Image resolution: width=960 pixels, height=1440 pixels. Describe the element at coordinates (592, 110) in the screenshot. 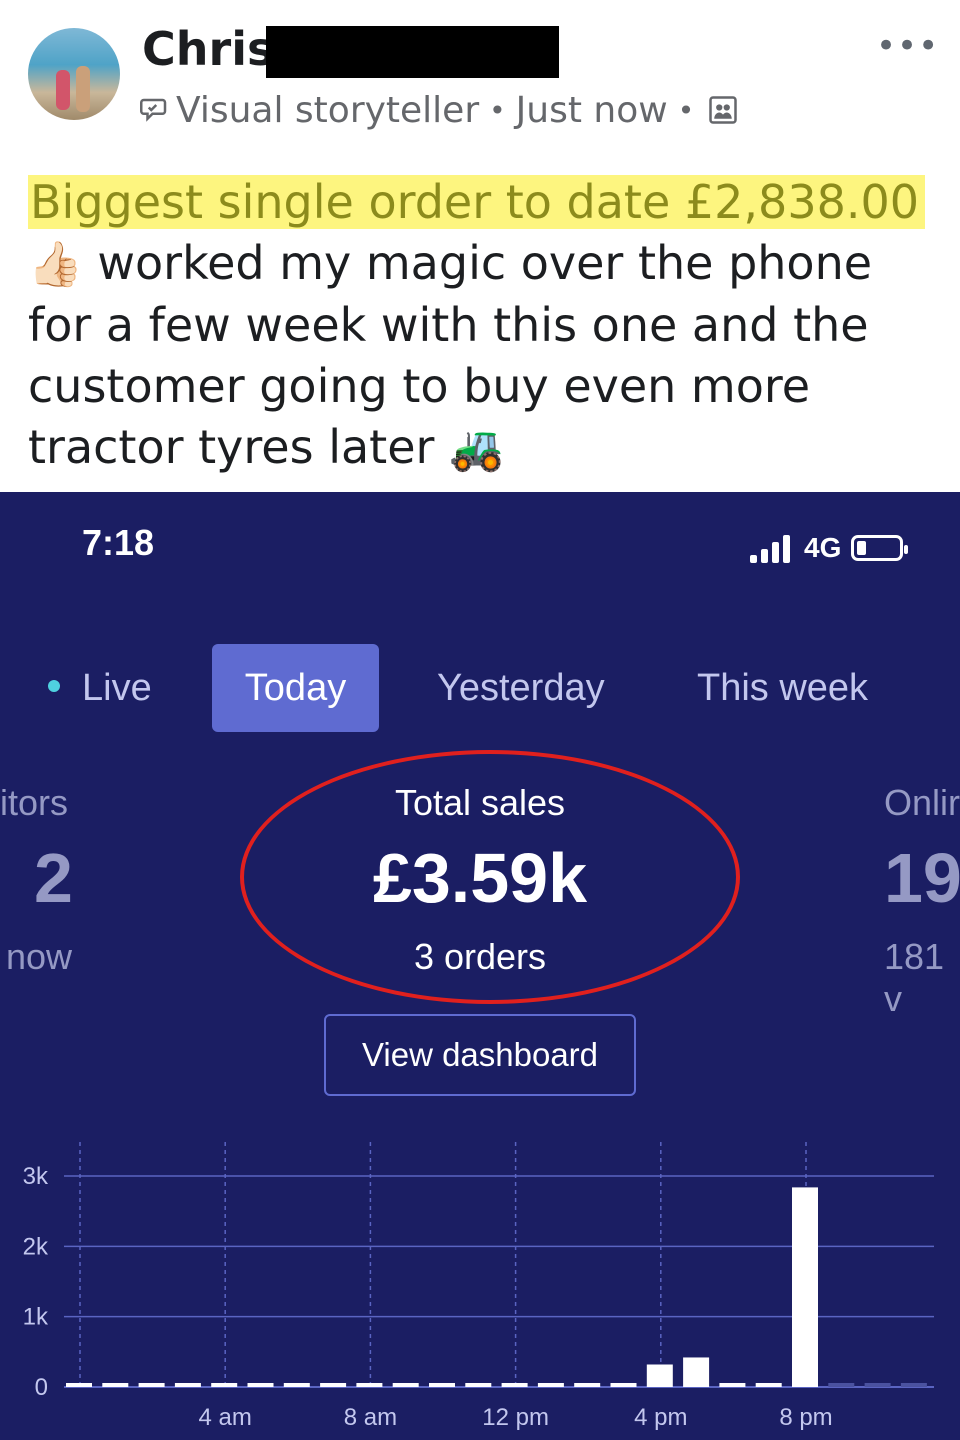

I see `post-time: Just now` at that location.